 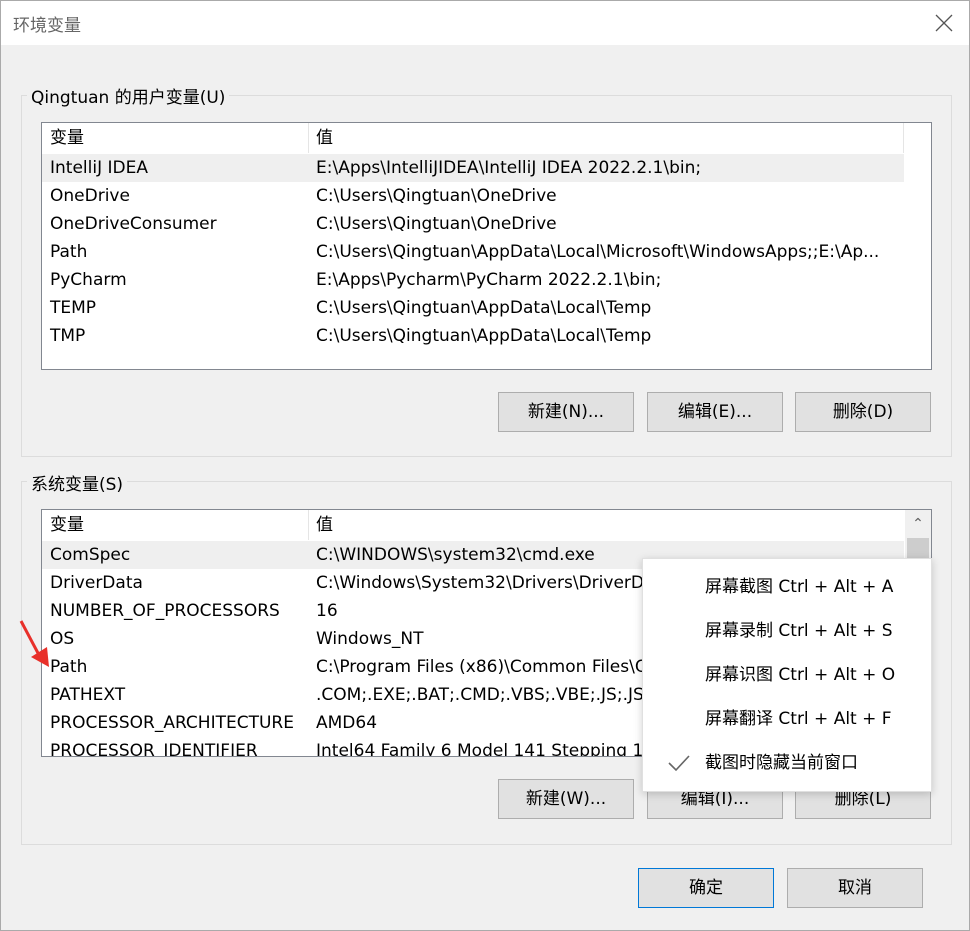 I want to click on variable-name: NUMBER_OF_PROCESSORS, so click(x=165, y=611).